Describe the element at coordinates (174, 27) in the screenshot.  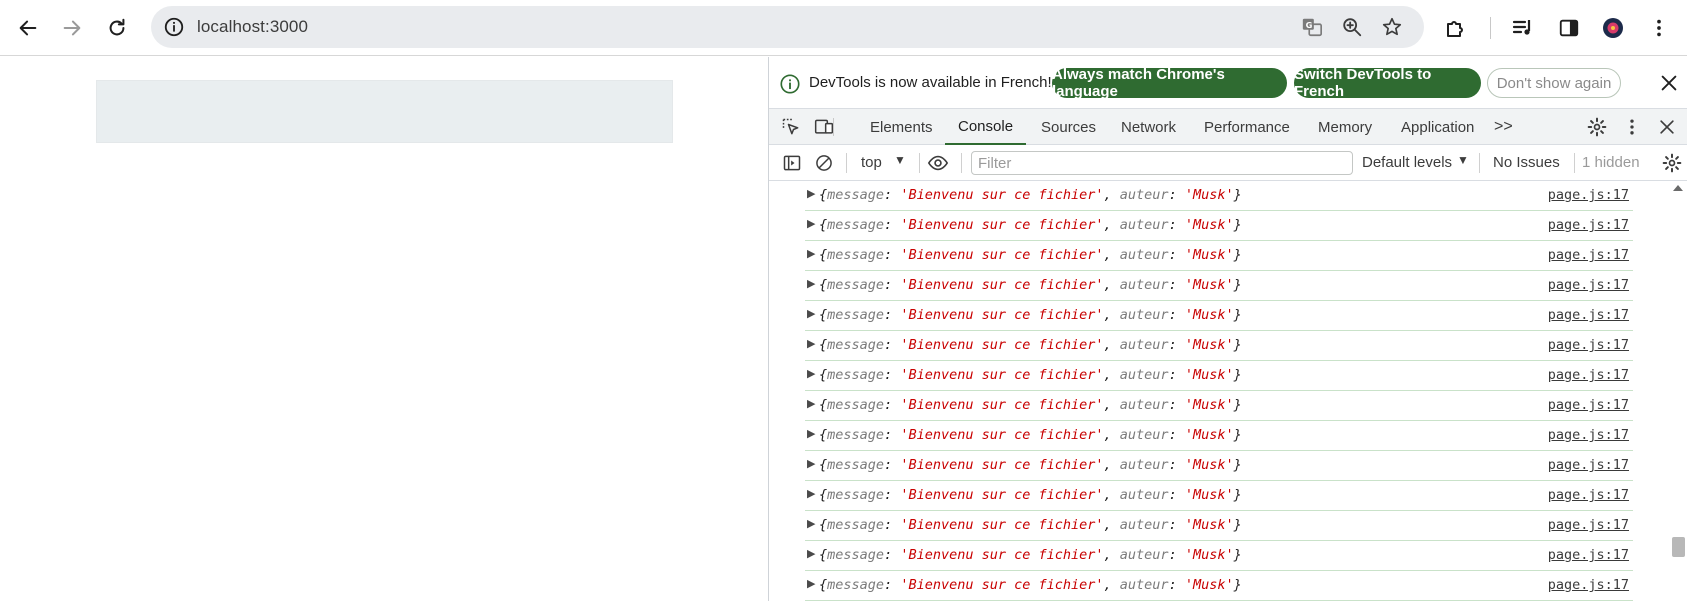
I see `site-info-icon` at that location.